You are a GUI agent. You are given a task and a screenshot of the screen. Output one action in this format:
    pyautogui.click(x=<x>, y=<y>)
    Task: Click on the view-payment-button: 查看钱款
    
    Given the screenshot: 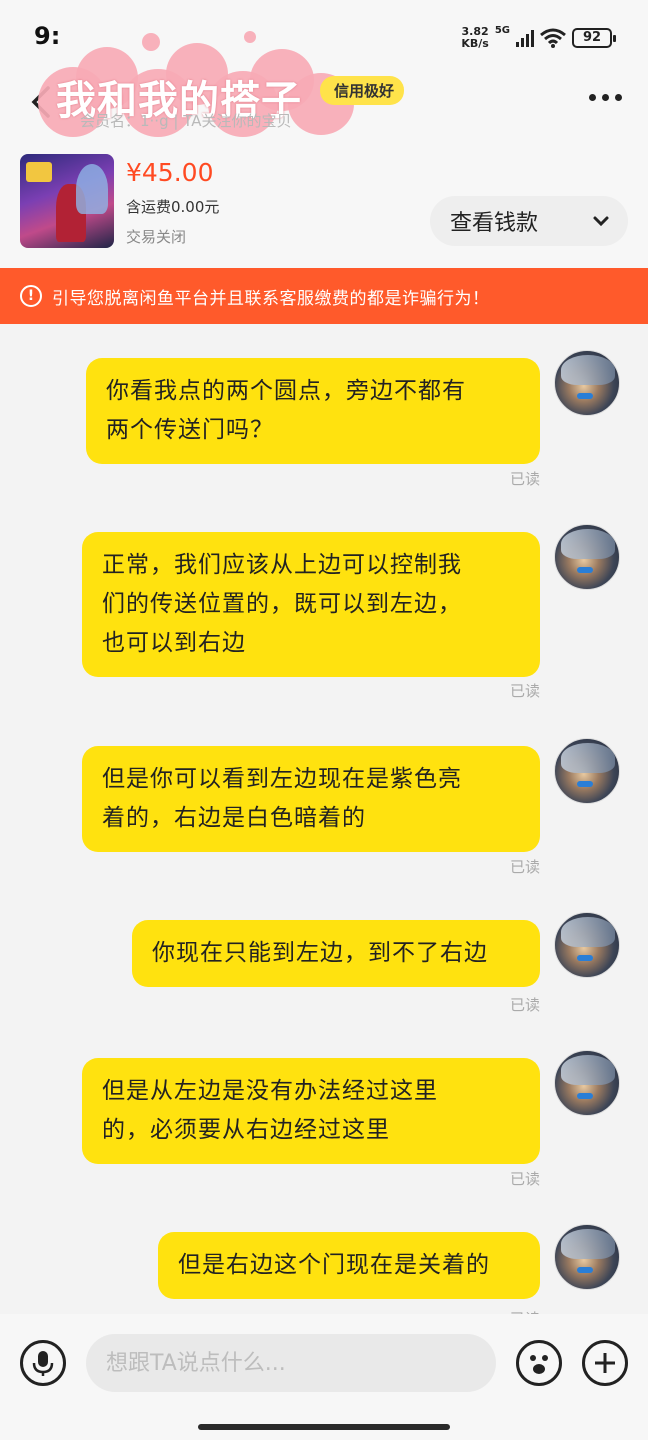 What is the action you would take?
    pyautogui.click(x=529, y=221)
    